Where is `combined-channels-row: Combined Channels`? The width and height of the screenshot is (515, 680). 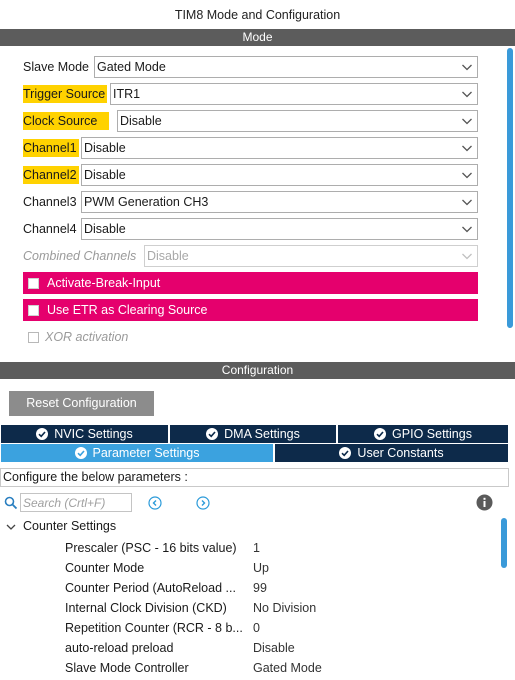 combined-channels-row: Combined Channels is located at coordinates (80, 256).